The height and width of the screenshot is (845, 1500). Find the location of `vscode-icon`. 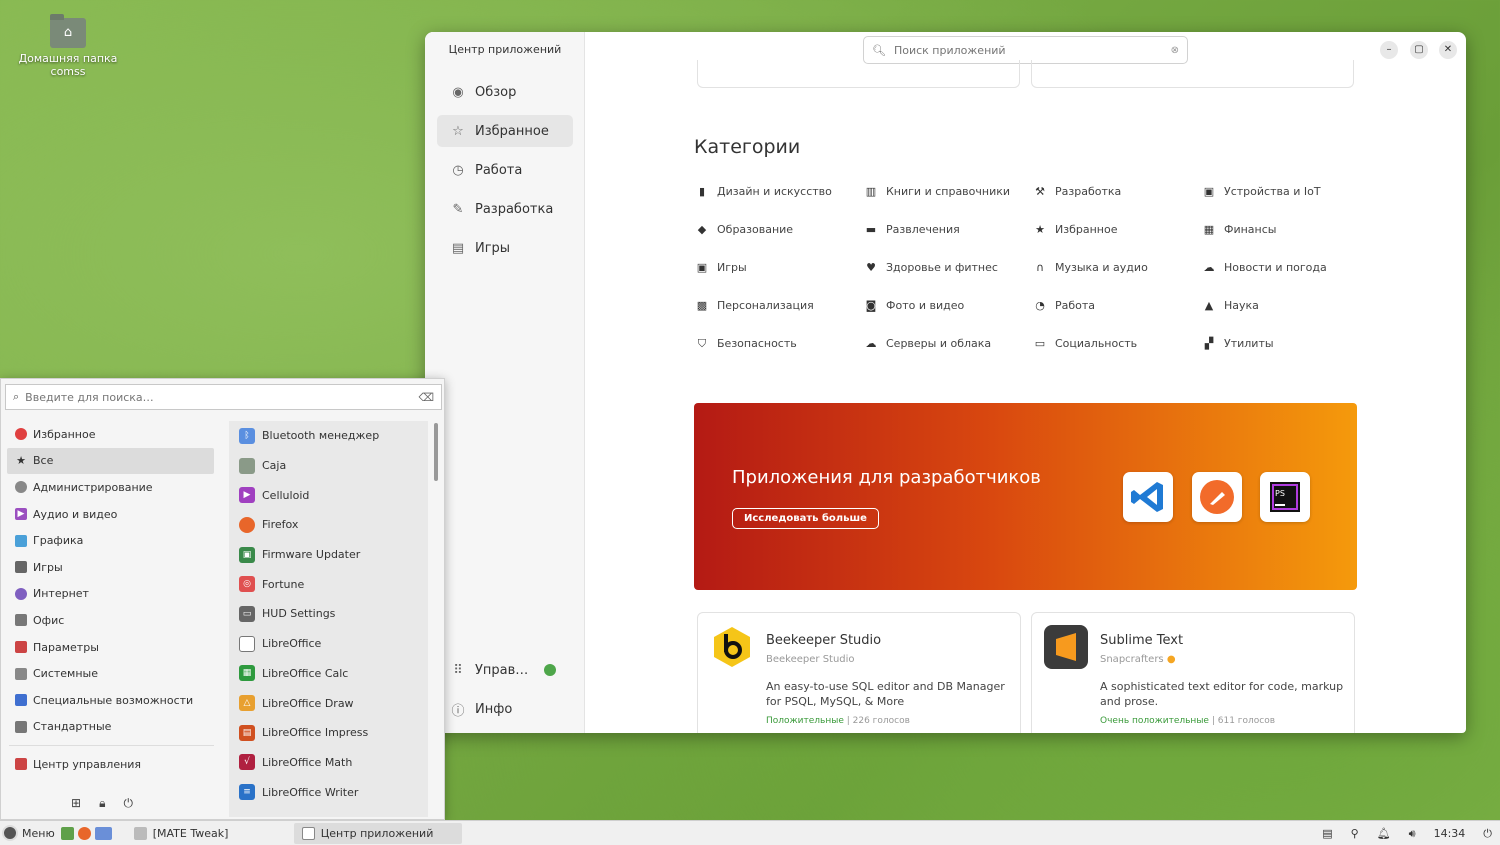

vscode-icon is located at coordinates (1148, 497).